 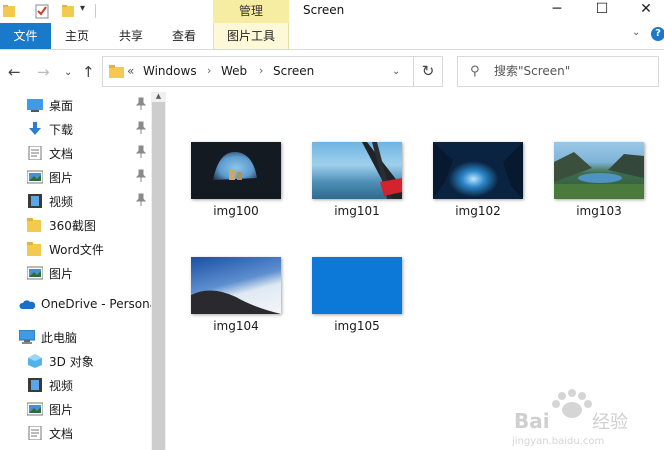 I want to click on forward-button: →, so click(x=43, y=72).